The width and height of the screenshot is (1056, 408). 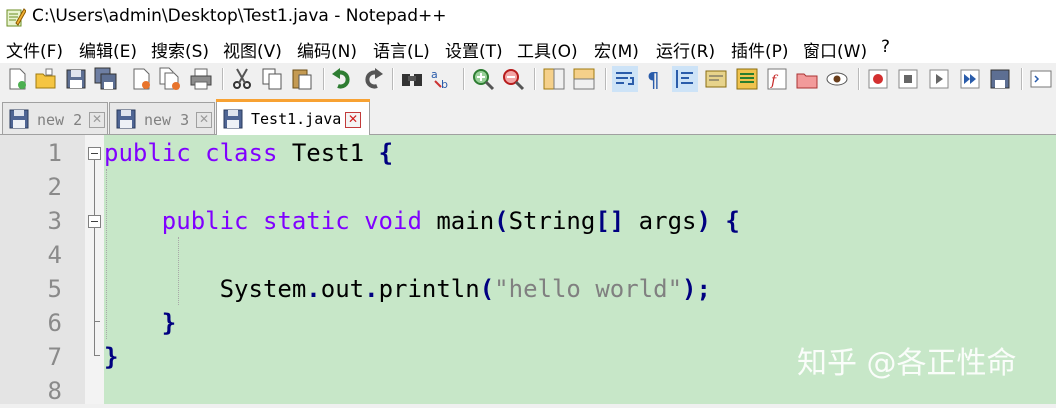 What do you see at coordinates (667, 221) in the screenshot?
I see `identifier: args` at bounding box center [667, 221].